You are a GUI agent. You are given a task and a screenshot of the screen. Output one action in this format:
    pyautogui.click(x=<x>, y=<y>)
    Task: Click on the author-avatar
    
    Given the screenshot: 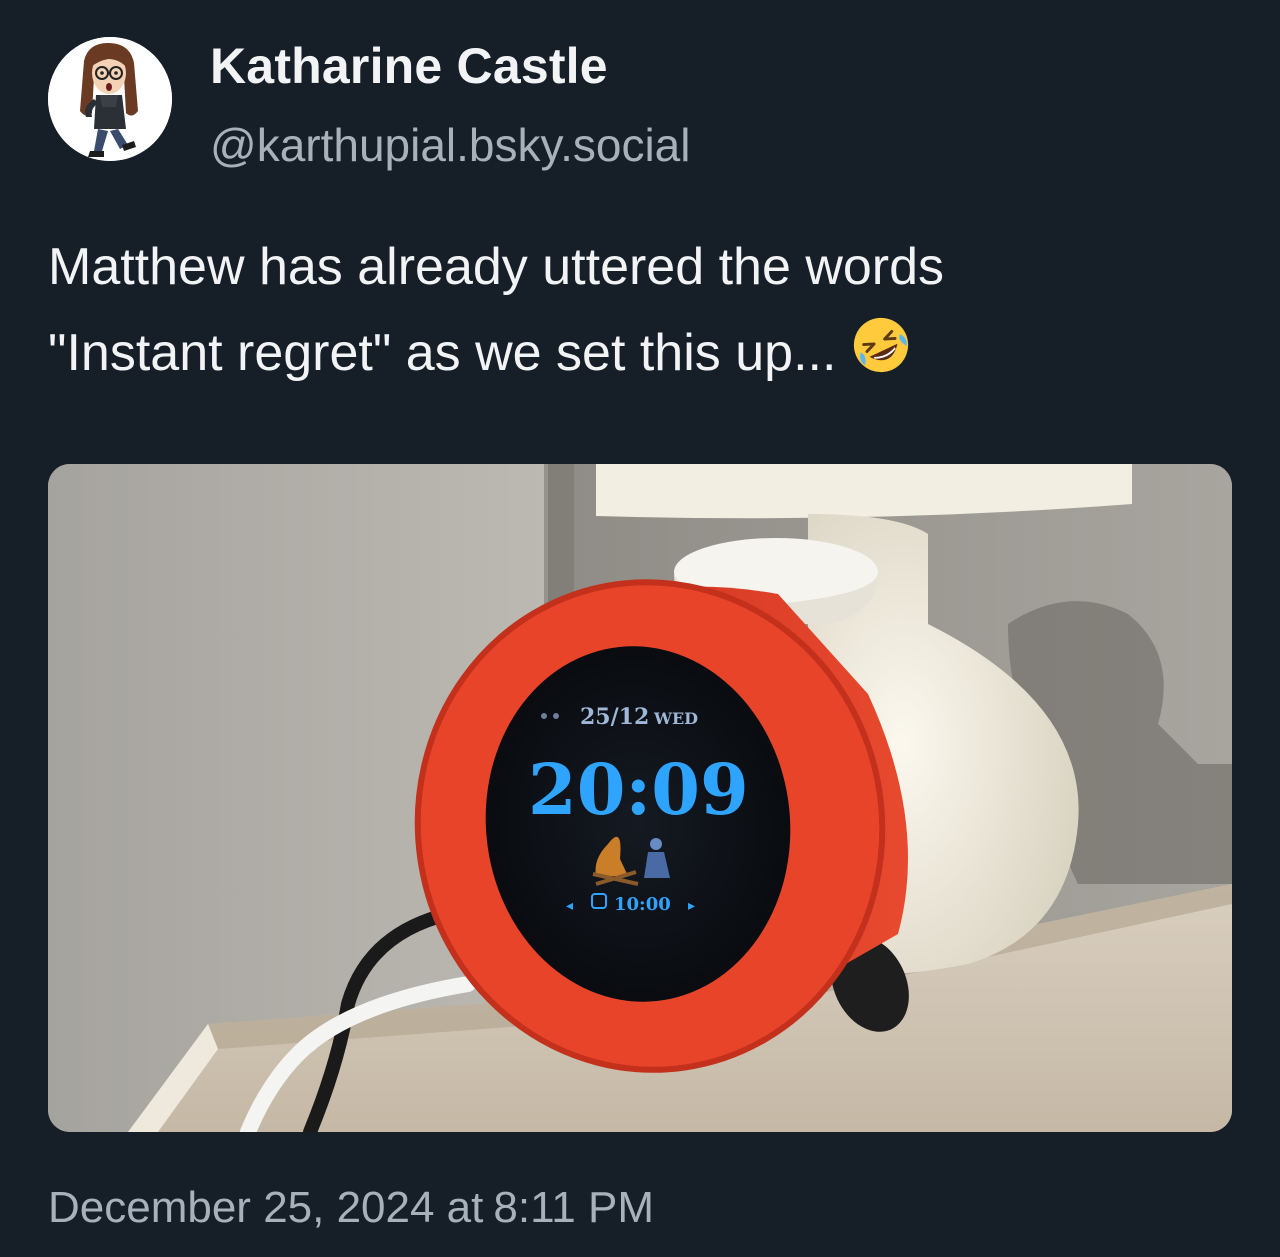 What is the action you would take?
    pyautogui.click(x=110, y=99)
    